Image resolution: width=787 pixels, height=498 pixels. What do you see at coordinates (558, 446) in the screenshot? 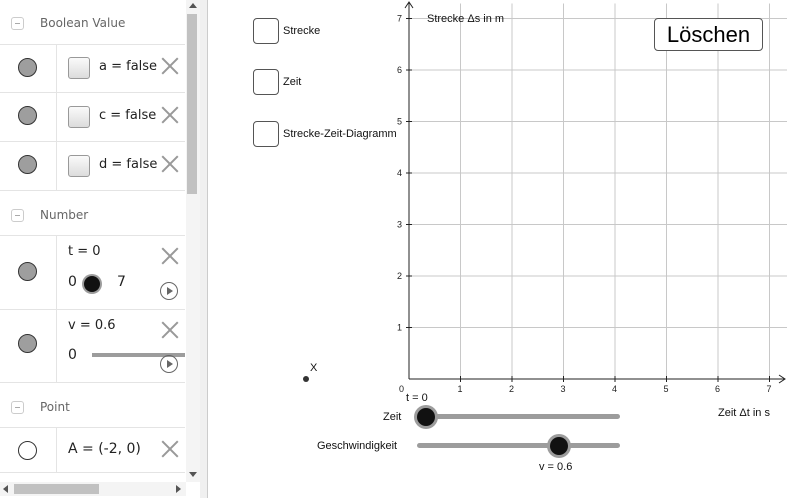
I see `slider-geschw-knob` at bounding box center [558, 446].